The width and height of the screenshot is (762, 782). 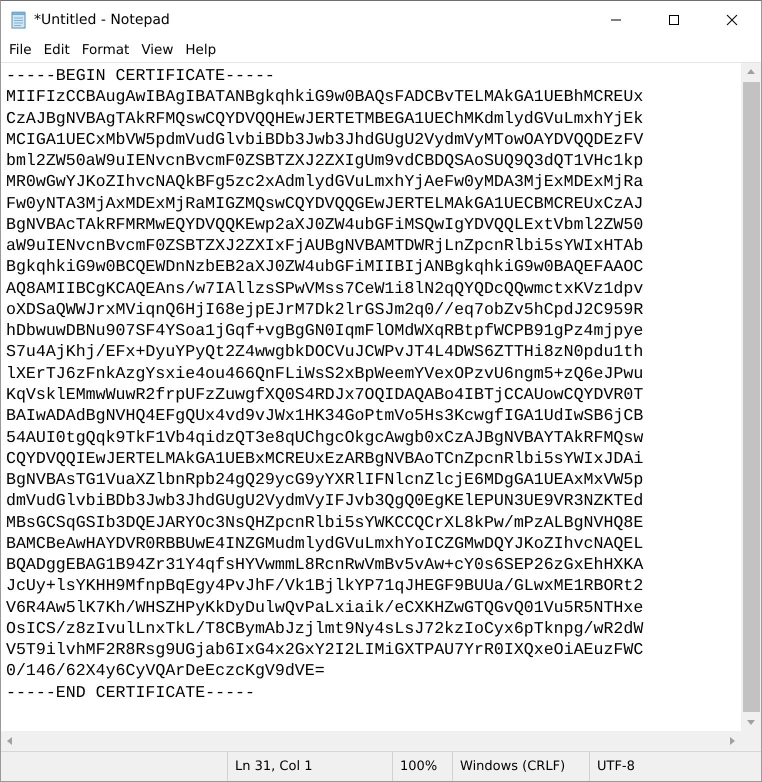 I want to click on vertical-scrollbar, so click(x=751, y=397).